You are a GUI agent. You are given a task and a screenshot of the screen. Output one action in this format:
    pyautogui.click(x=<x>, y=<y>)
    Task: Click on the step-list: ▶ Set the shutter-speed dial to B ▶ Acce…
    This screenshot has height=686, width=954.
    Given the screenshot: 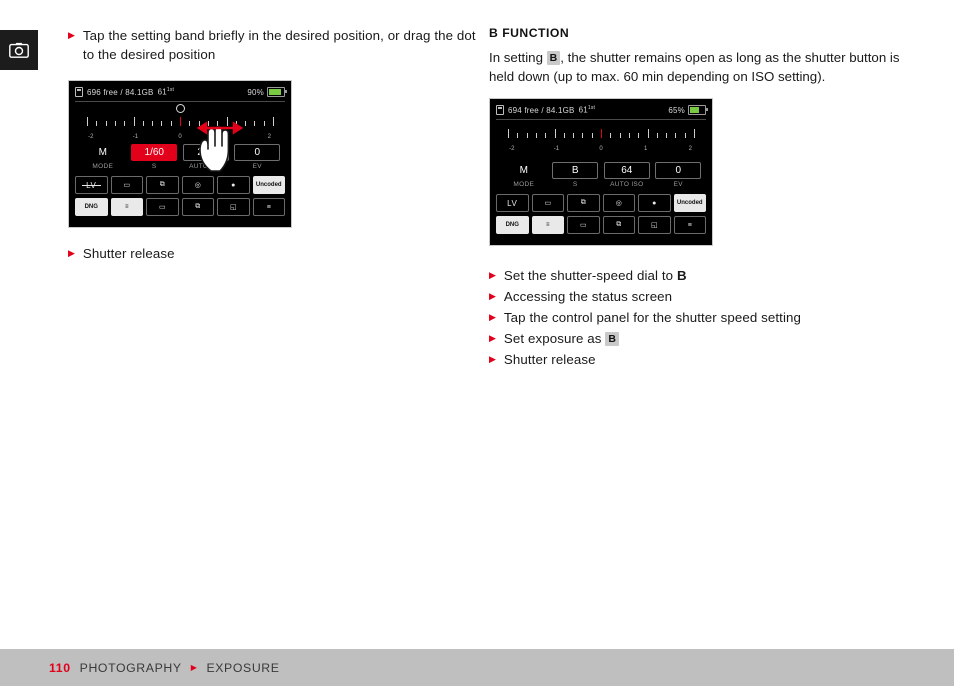 What is the action you would take?
    pyautogui.click(x=695, y=317)
    